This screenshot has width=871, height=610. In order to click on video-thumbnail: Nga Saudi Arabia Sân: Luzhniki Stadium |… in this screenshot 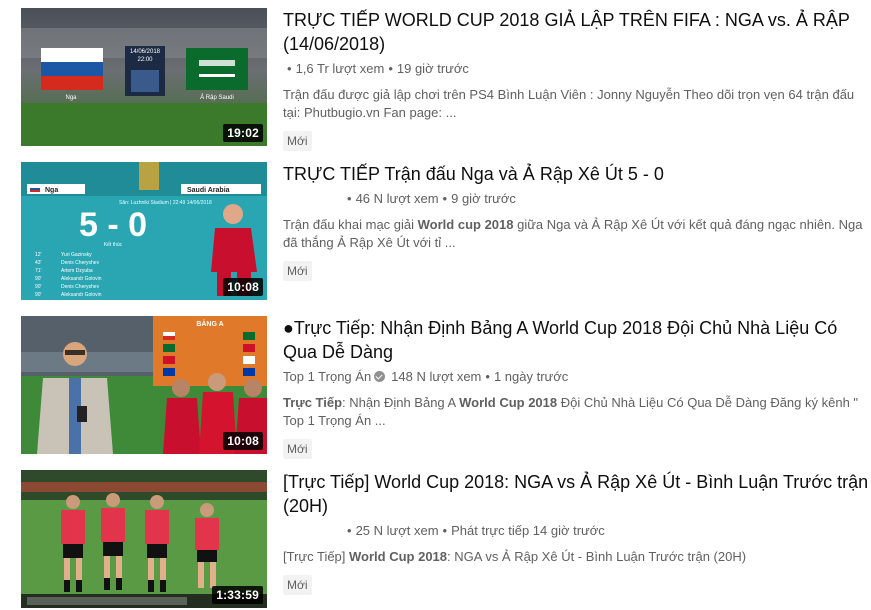, I will do `click(144, 231)`.